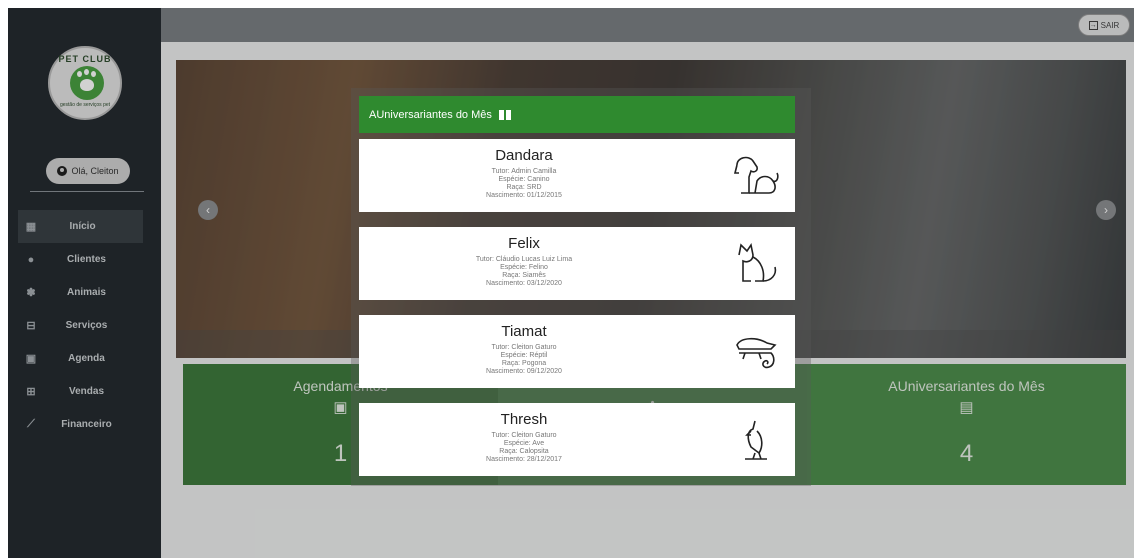 This screenshot has width=1134, height=558. What do you see at coordinates (524, 195) in the screenshot?
I see `pet-birthdate: Nascimento: 01/12/2015` at bounding box center [524, 195].